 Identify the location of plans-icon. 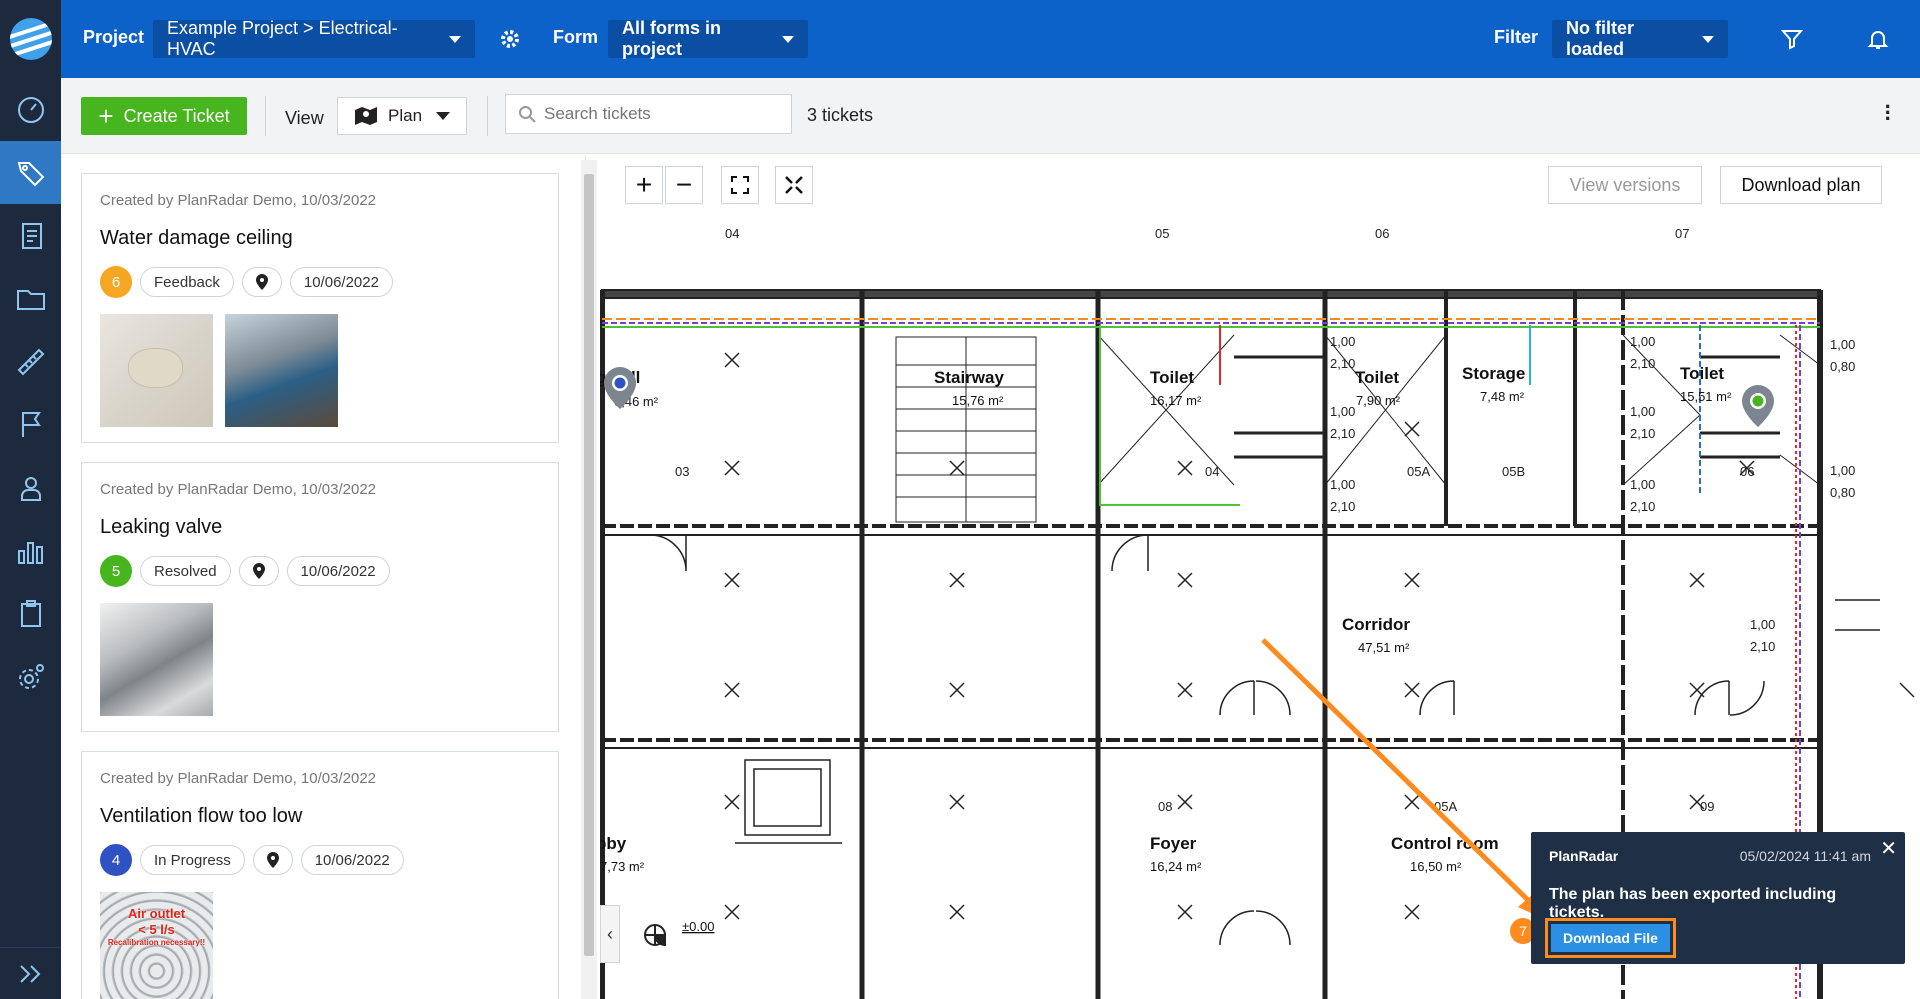
(30, 361).